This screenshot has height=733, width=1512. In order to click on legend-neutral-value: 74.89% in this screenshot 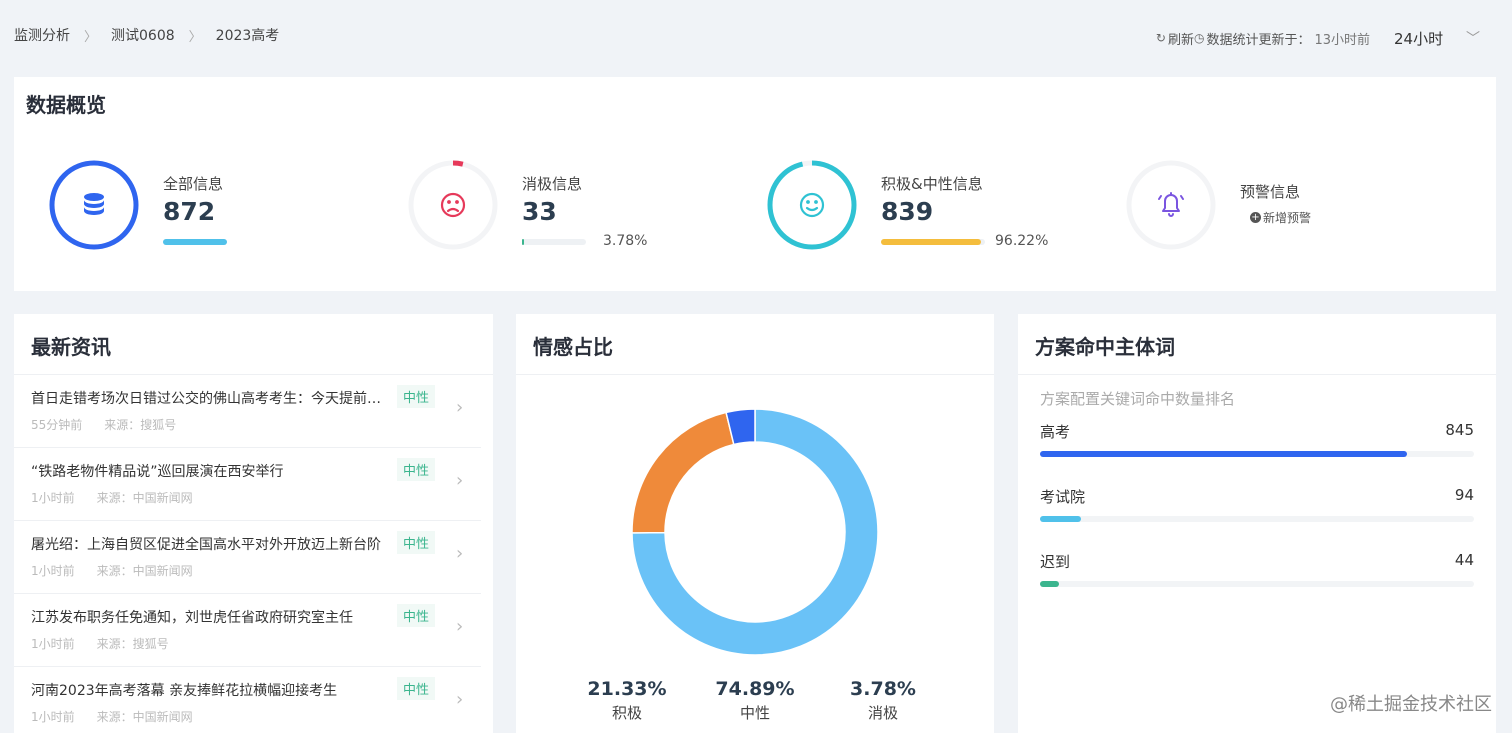, I will do `click(755, 689)`.